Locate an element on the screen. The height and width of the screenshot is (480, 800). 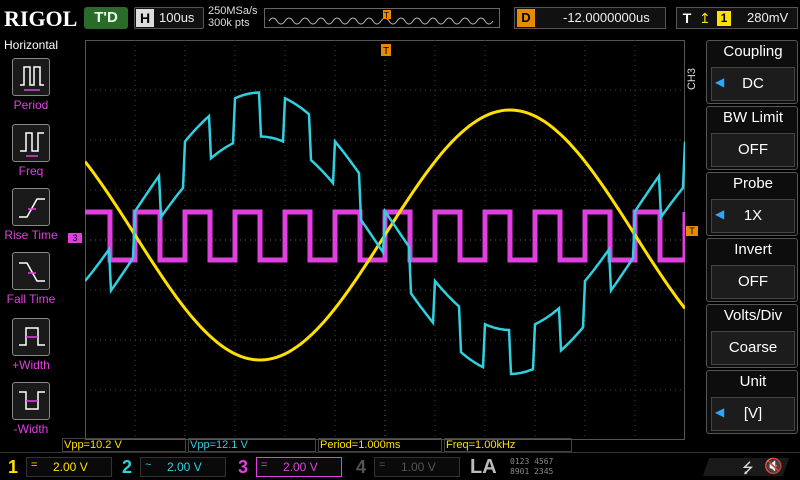
brand-logo: RIGOL is located at coordinates (41, 18).